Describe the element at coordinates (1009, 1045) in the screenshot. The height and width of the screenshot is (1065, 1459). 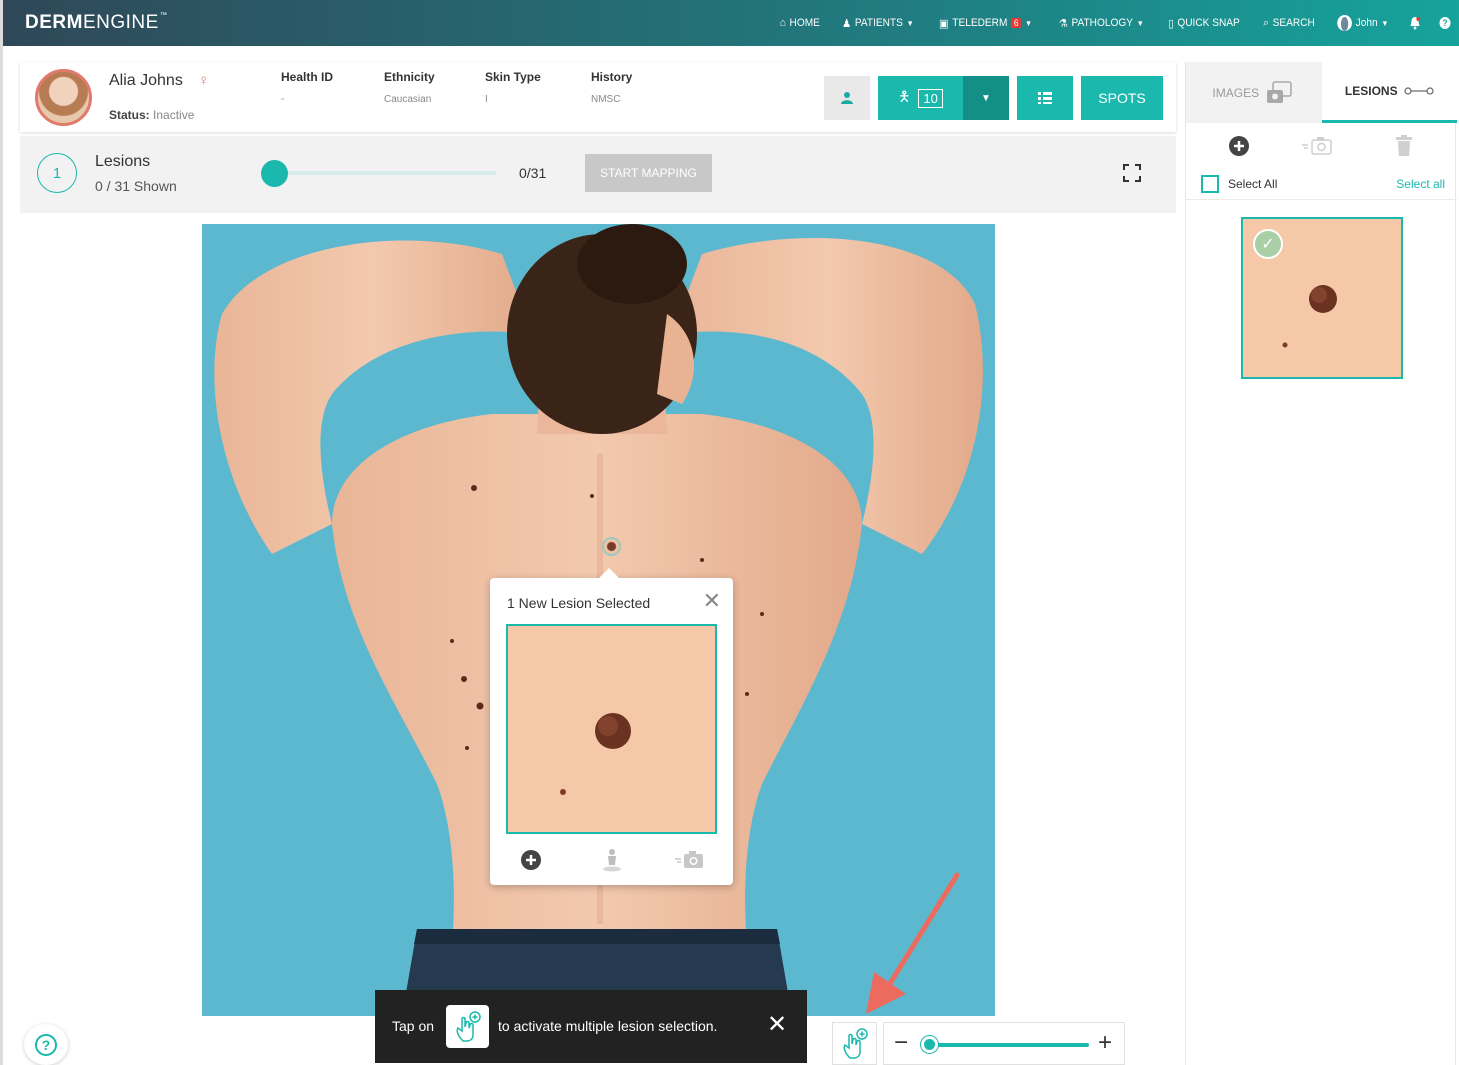
I see `zoom-slider-track` at that location.